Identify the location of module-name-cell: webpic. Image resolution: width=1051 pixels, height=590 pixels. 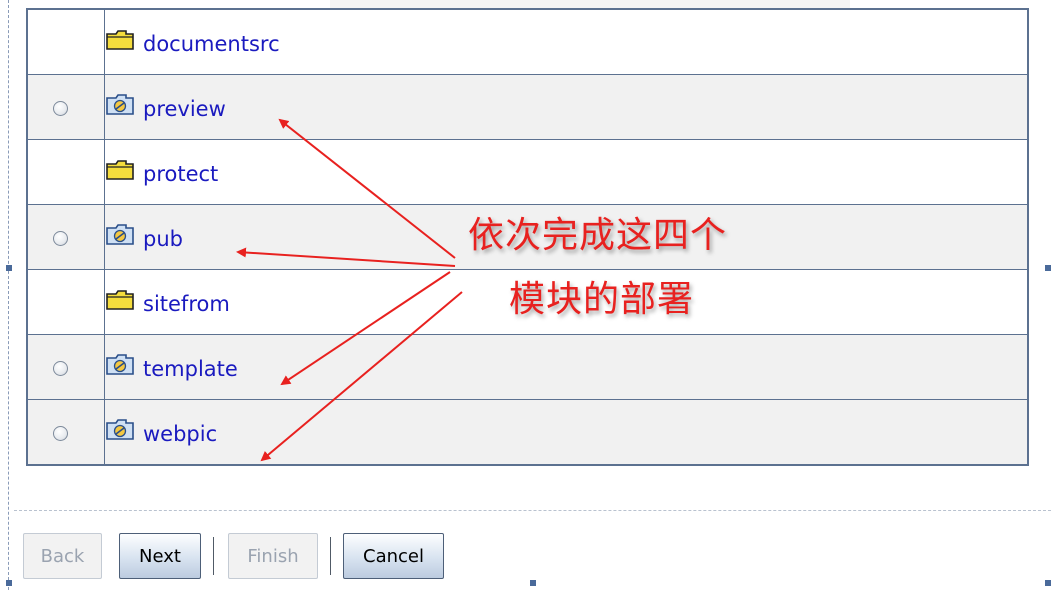
(566, 432).